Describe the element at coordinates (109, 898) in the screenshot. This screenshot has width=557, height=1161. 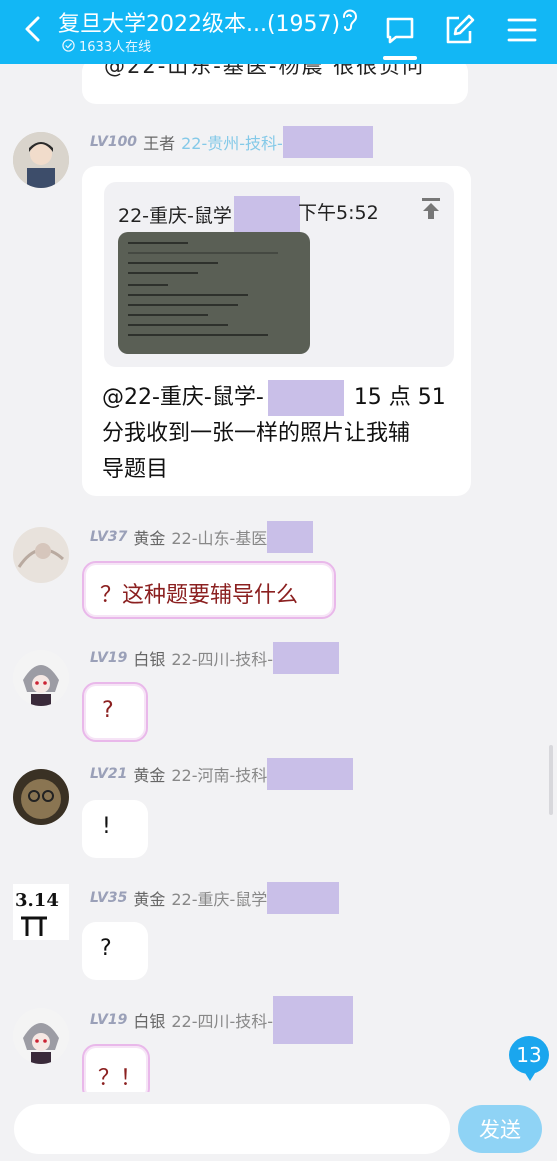
I see `level-badge: LV35` at that location.